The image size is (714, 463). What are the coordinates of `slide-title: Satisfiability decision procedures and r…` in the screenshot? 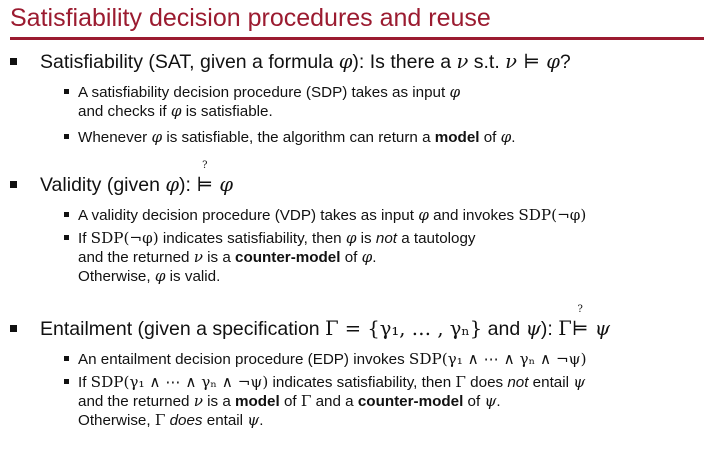 It's located at (250, 18).